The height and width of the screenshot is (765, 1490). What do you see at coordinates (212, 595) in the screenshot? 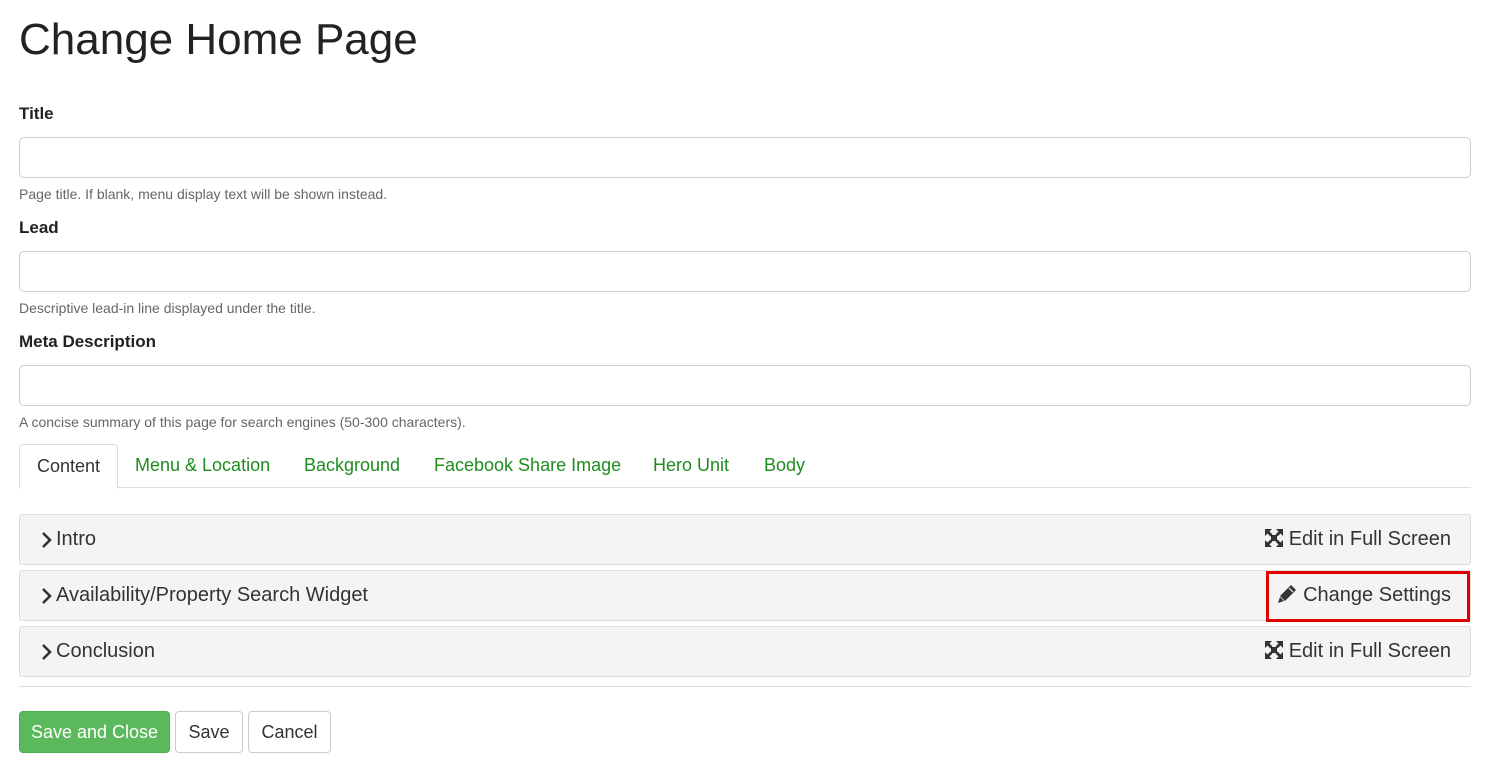
I see `panel-availability-title: Availability/Property Search Widget` at bounding box center [212, 595].